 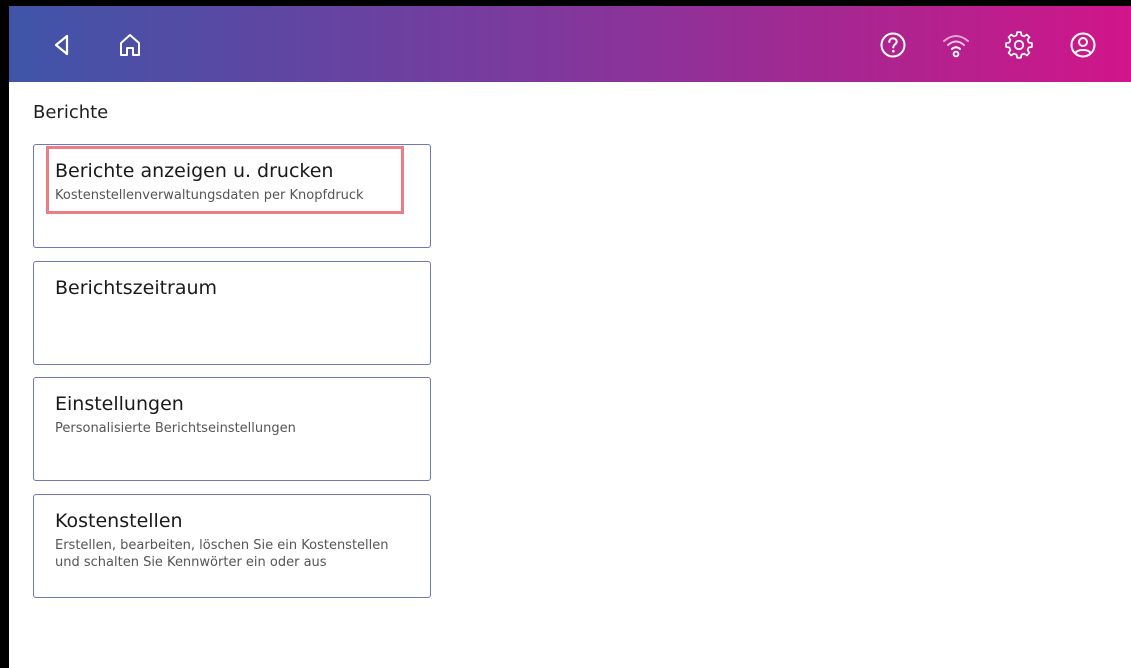 What do you see at coordinates (956, 45) in the screenshot?
I see `wifi-icon` at bounding box center [956, 45].